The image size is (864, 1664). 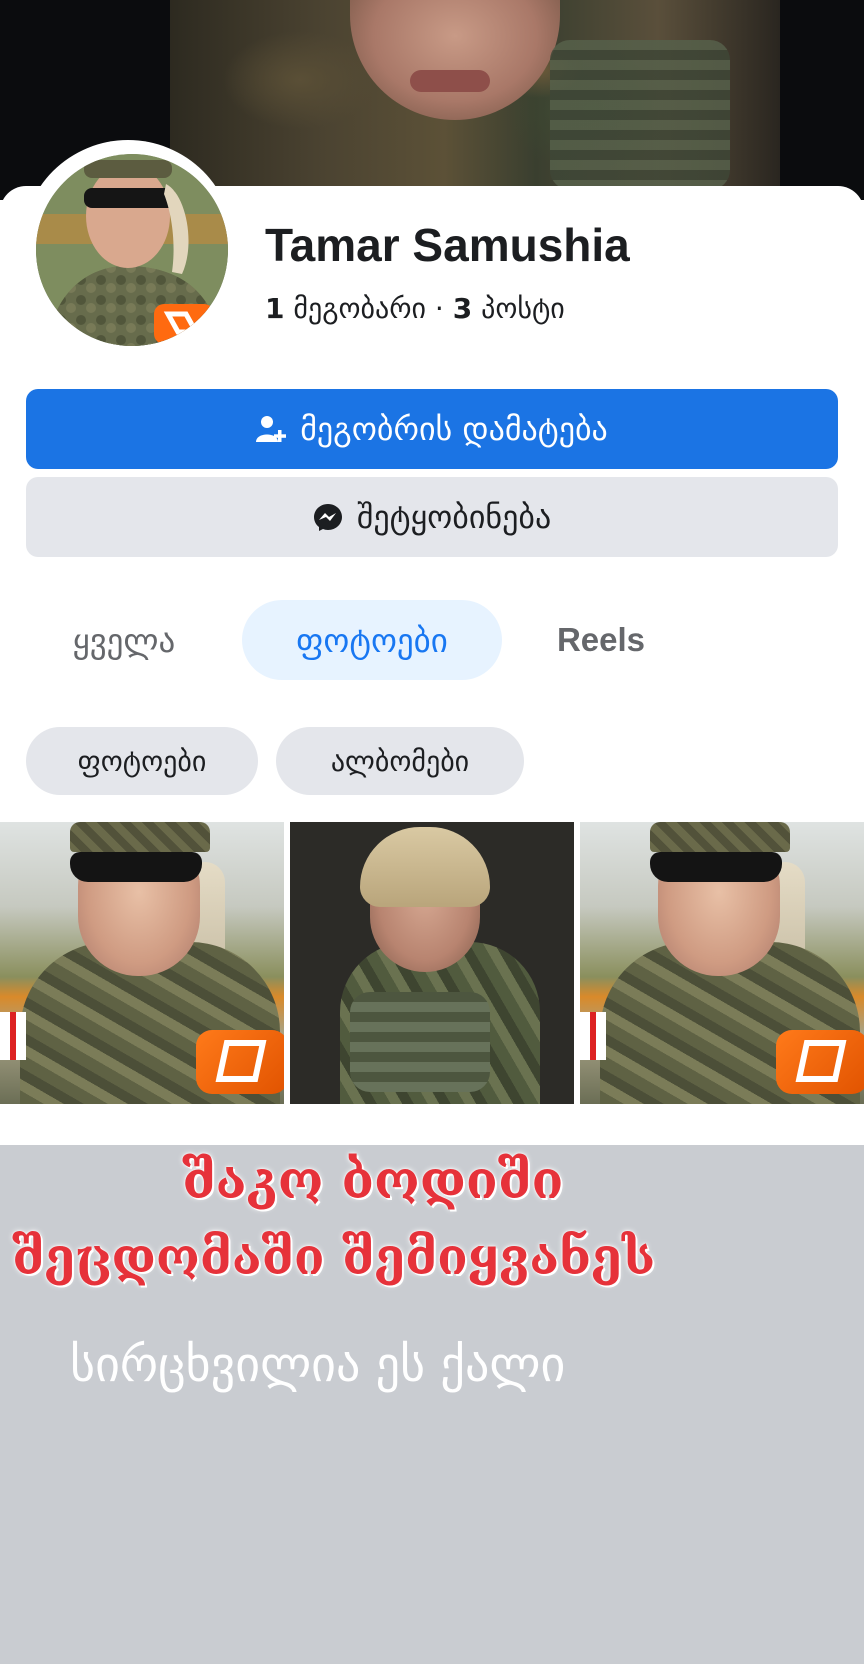 What do you see at coordinates (400, 761) in the screenshot?
I see `subtab-albums: ალბომები` at bounding box center [400, 761].